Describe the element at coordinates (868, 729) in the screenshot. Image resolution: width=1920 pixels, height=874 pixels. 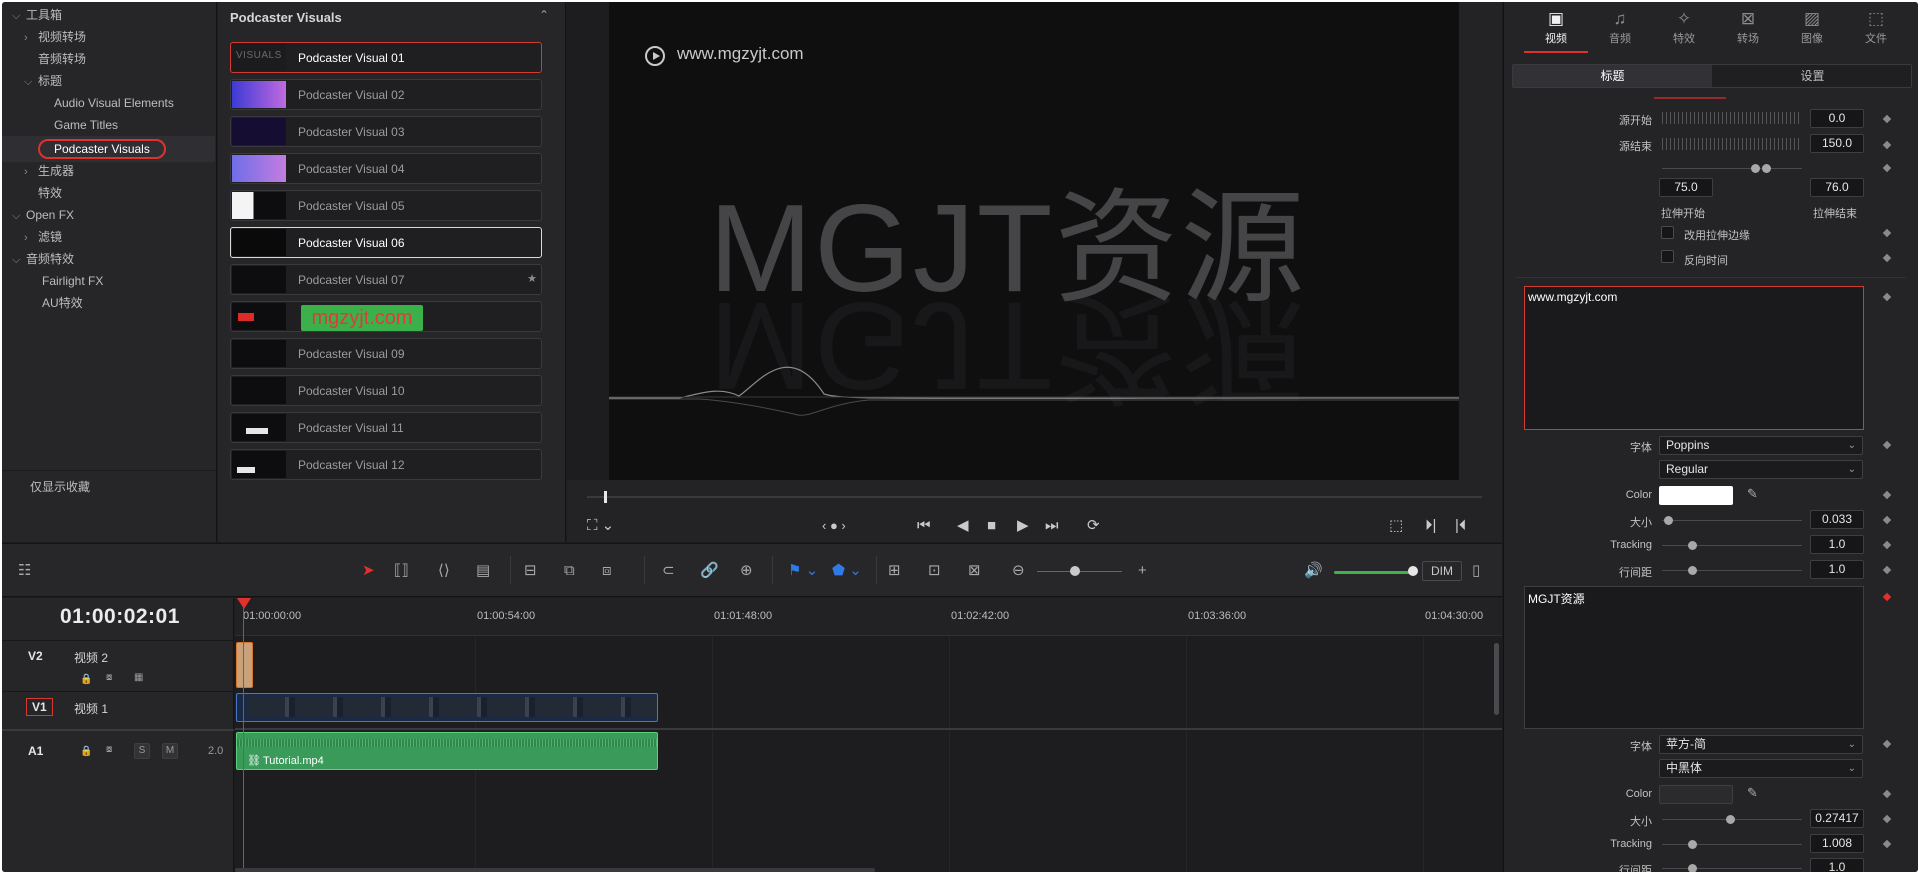
I see `video-audio-divider` at that location.